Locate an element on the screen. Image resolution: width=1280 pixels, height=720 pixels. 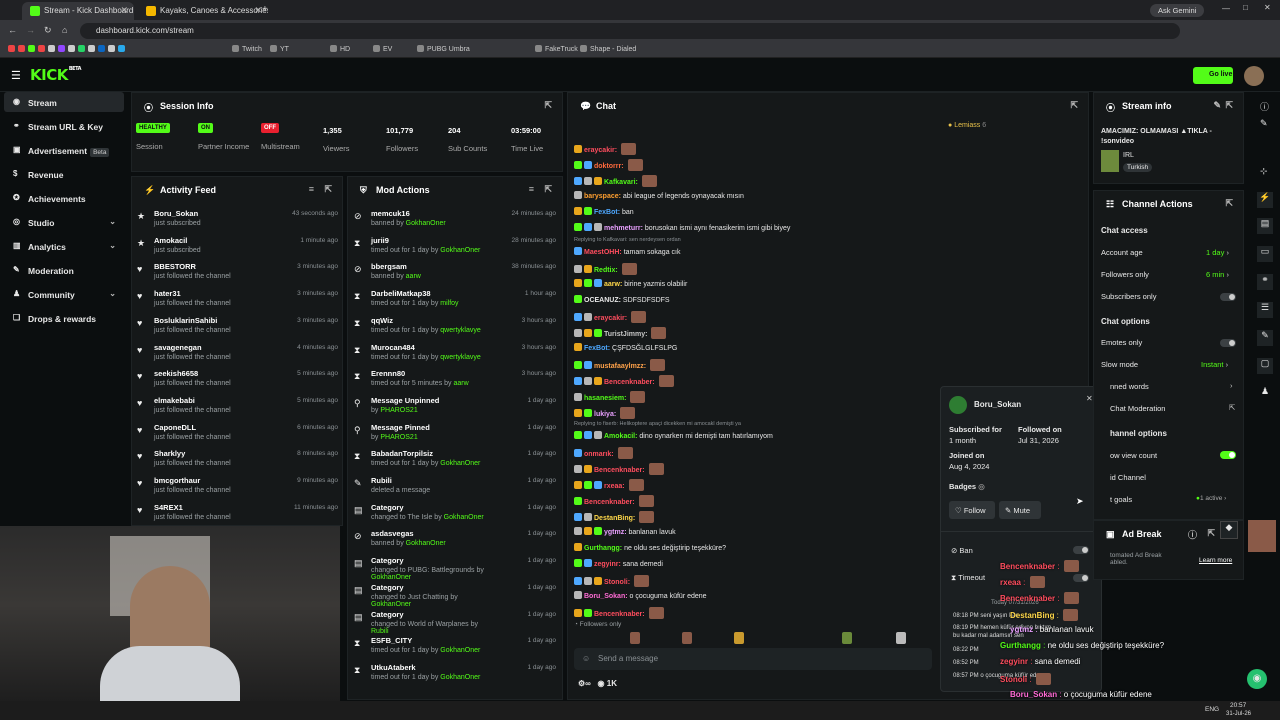
chat-input: ☺ Send a message is located at coordinates (753, 659).